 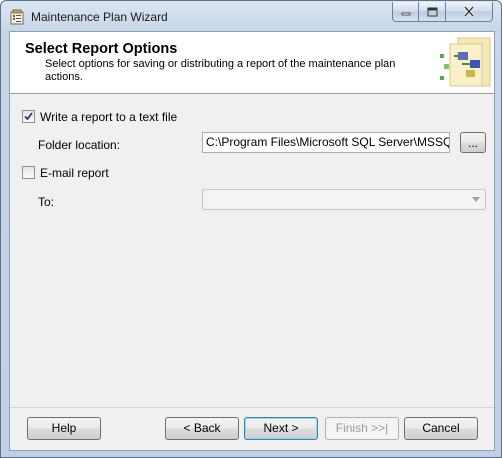 I want to click on footer-divider, so click(x=252, y=407).